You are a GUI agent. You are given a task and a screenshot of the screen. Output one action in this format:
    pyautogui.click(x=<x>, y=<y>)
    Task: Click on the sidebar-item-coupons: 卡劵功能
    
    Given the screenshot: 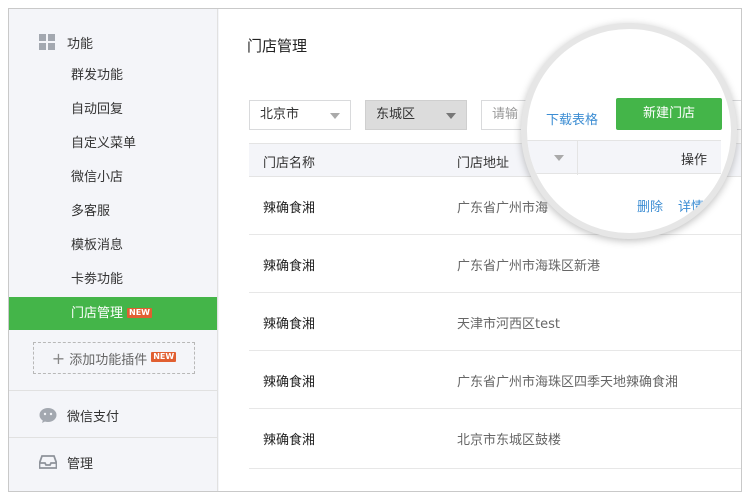 What is the action you would take?
    pyautogui.click(x=113, y=279)
    